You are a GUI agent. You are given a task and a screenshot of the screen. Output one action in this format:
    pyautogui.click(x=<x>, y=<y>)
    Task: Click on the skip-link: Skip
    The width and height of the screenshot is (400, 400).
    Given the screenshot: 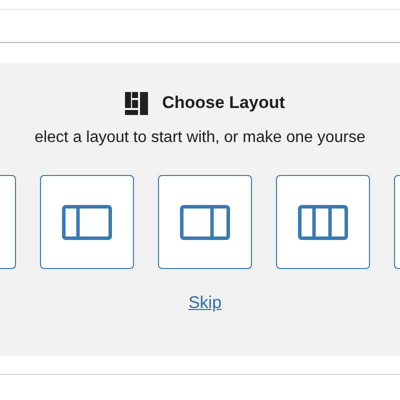 What is the action you would take?
    pyautogui.click(x=205, y=303)
    